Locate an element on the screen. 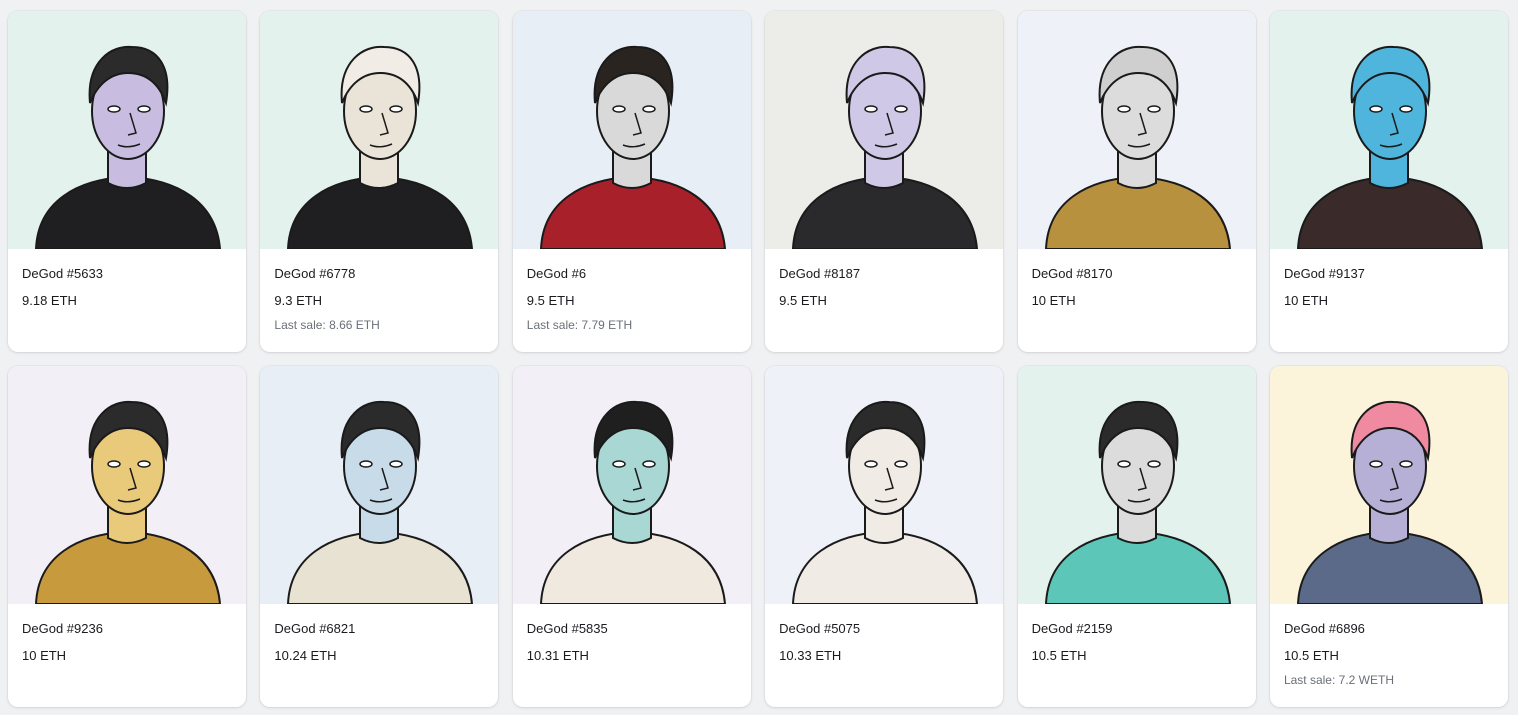 This screenshot has width=1518, height=715. nft-card-body: DeGod #5075 10.33 ETH is located at coordinates (884, 634).